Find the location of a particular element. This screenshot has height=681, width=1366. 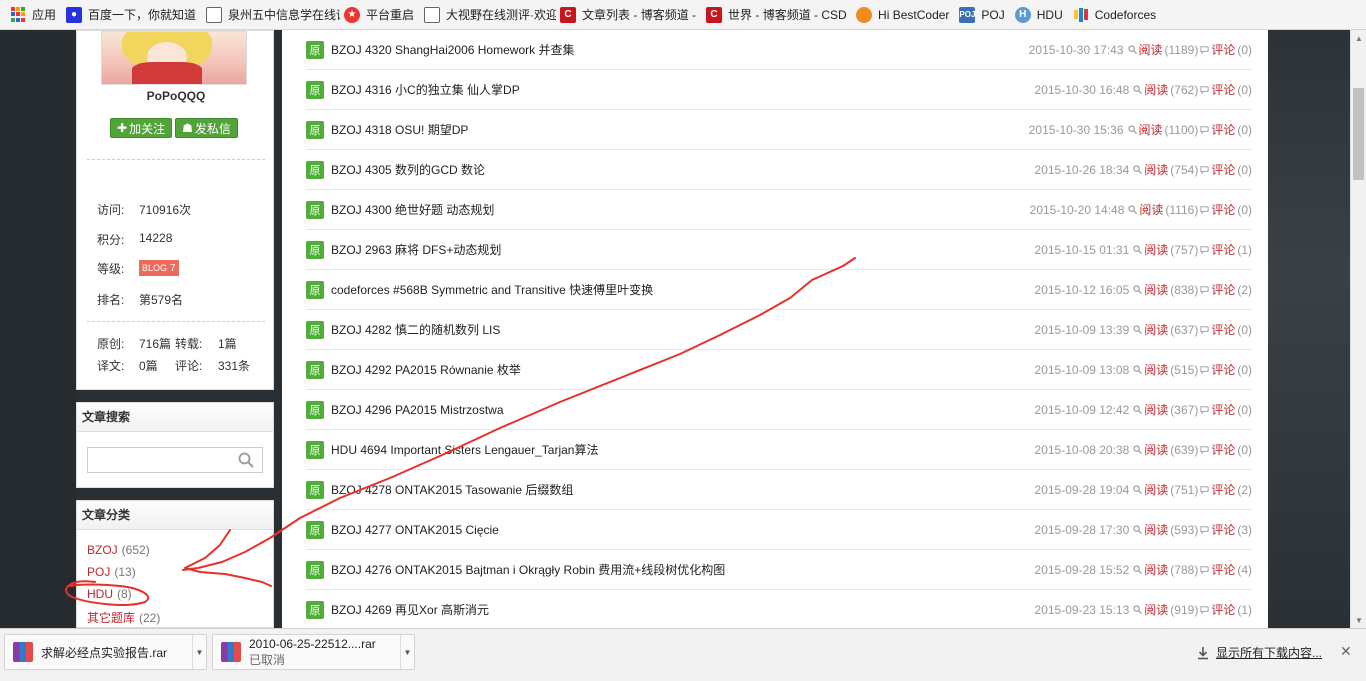

article-date: 2015-10-09 12:42 is located at coordinates (1082, 409).